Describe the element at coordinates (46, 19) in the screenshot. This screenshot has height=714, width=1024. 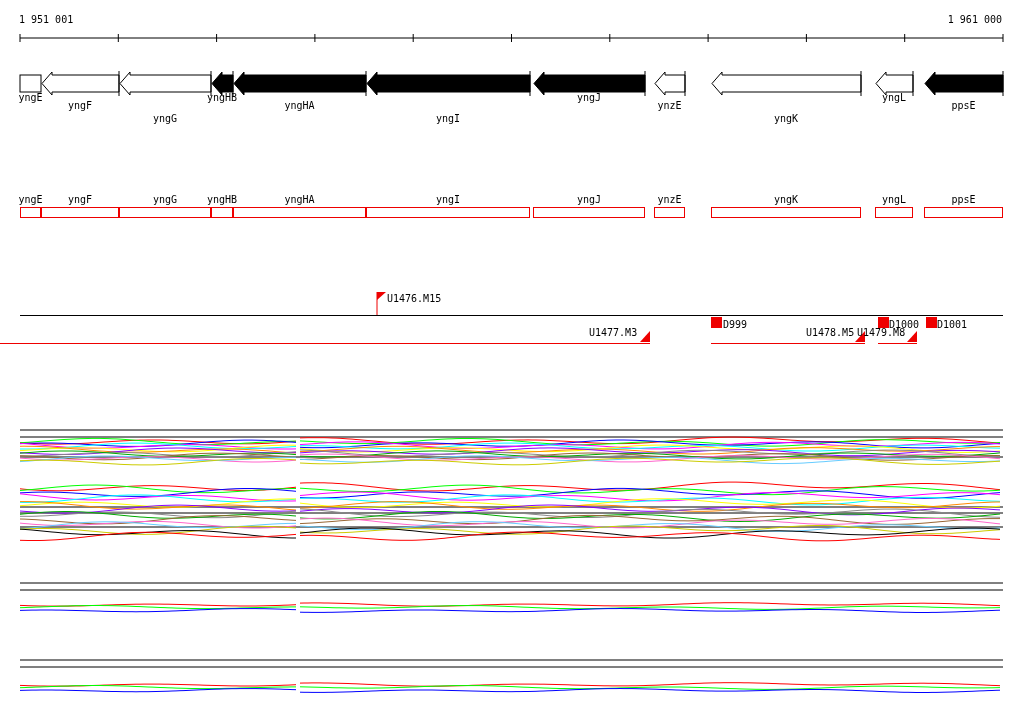
I see `coordinate-label: 1 951 001` at that location.